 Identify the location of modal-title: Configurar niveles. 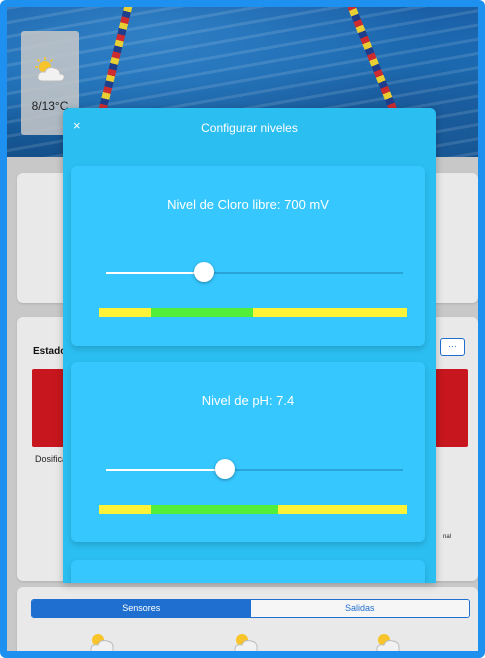
(249, 128).